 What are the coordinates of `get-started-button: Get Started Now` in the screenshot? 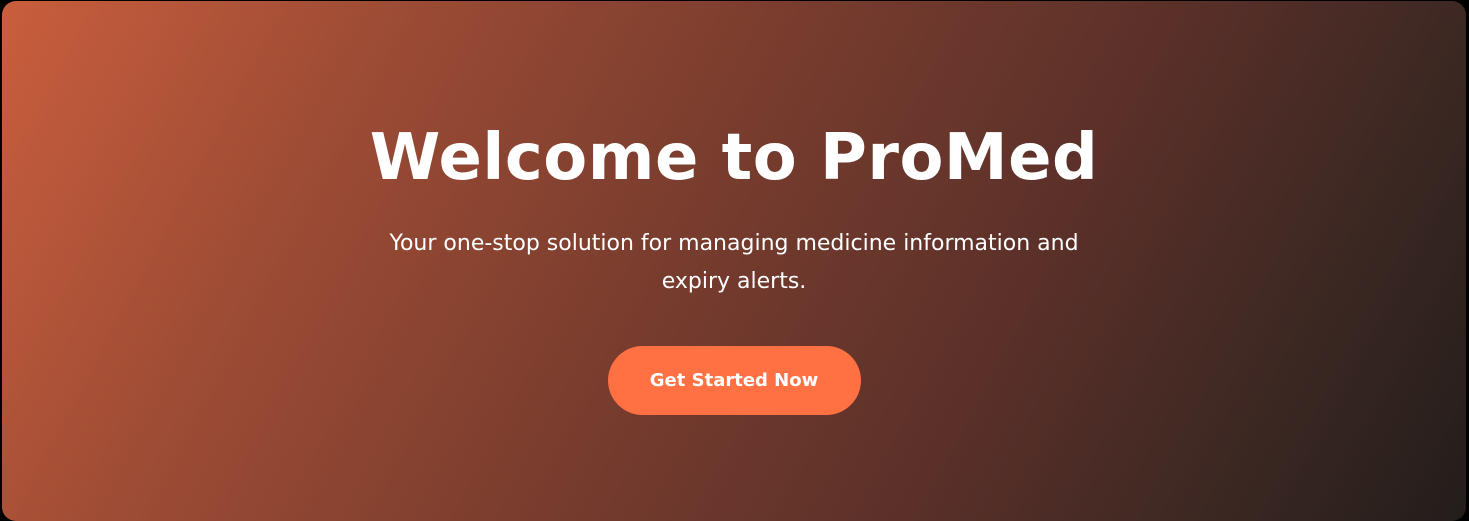 It's located at (734, 380).